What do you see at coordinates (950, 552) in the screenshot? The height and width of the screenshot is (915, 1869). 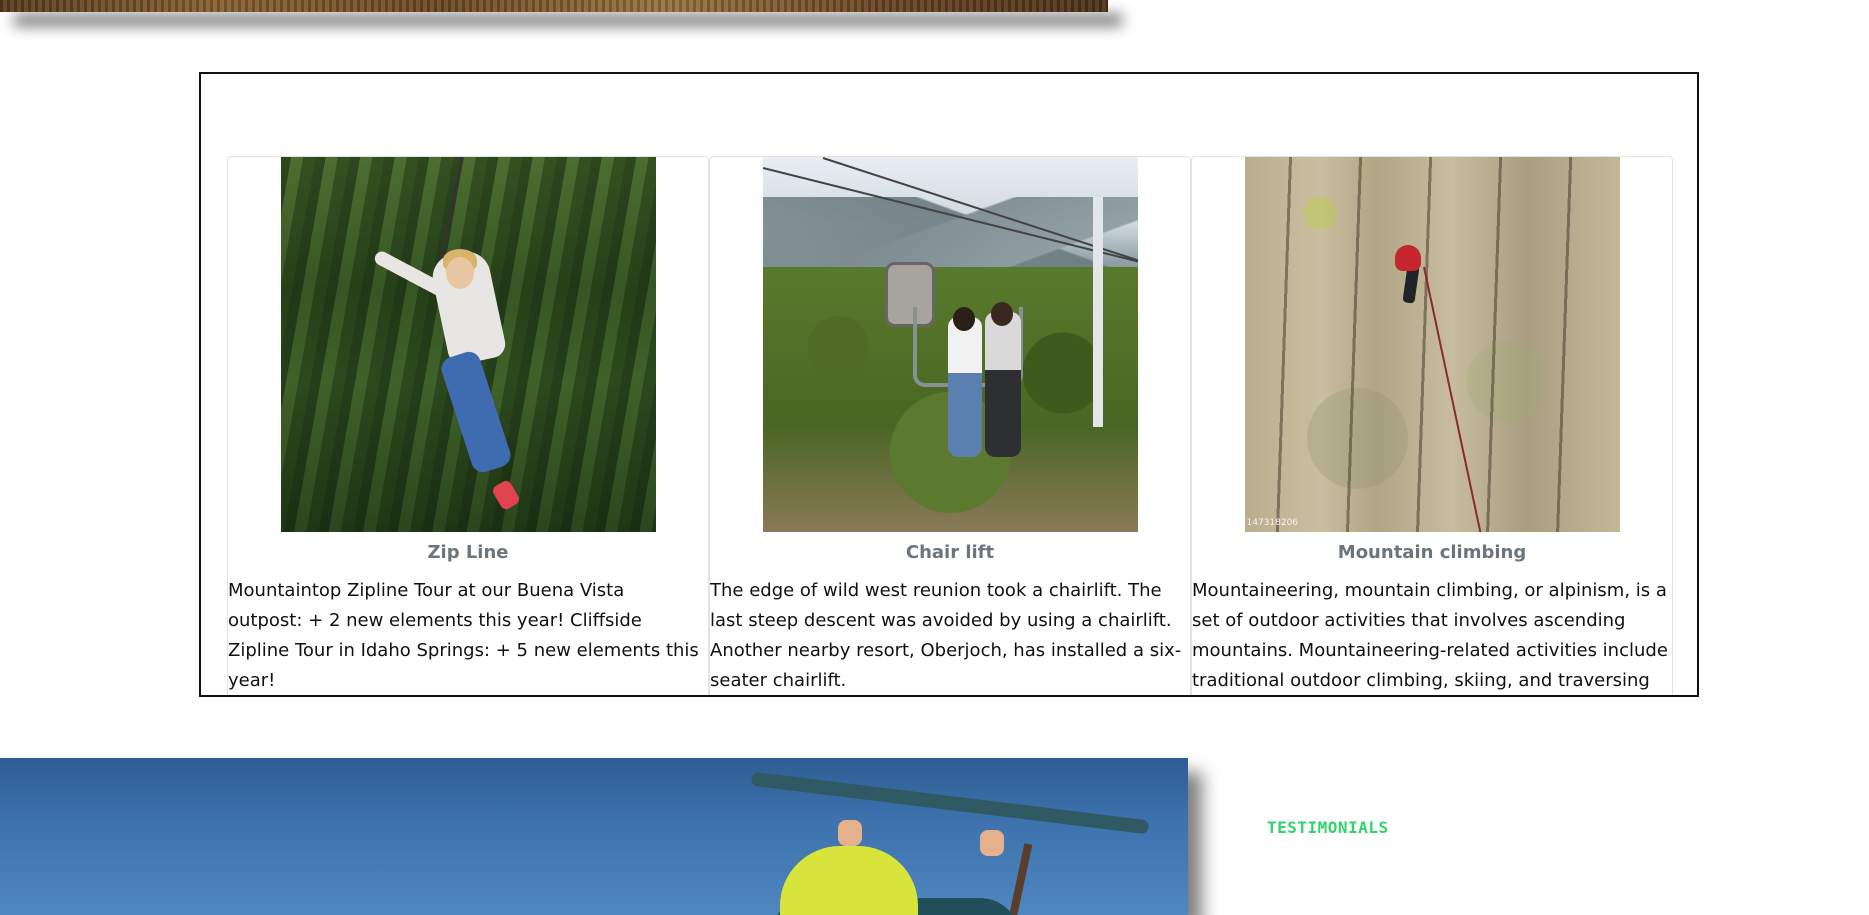 I see `card-title: Chair lift` at bounding box center [950, 552].